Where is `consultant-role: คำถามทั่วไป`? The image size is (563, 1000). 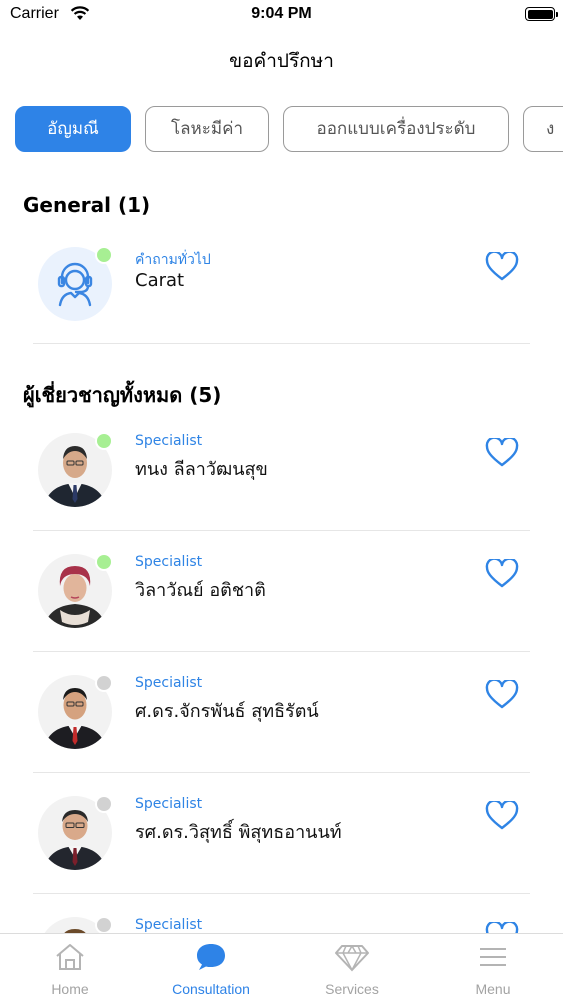
consultant-role: คำถามทั่วไป is located at coordinates (173, 260).